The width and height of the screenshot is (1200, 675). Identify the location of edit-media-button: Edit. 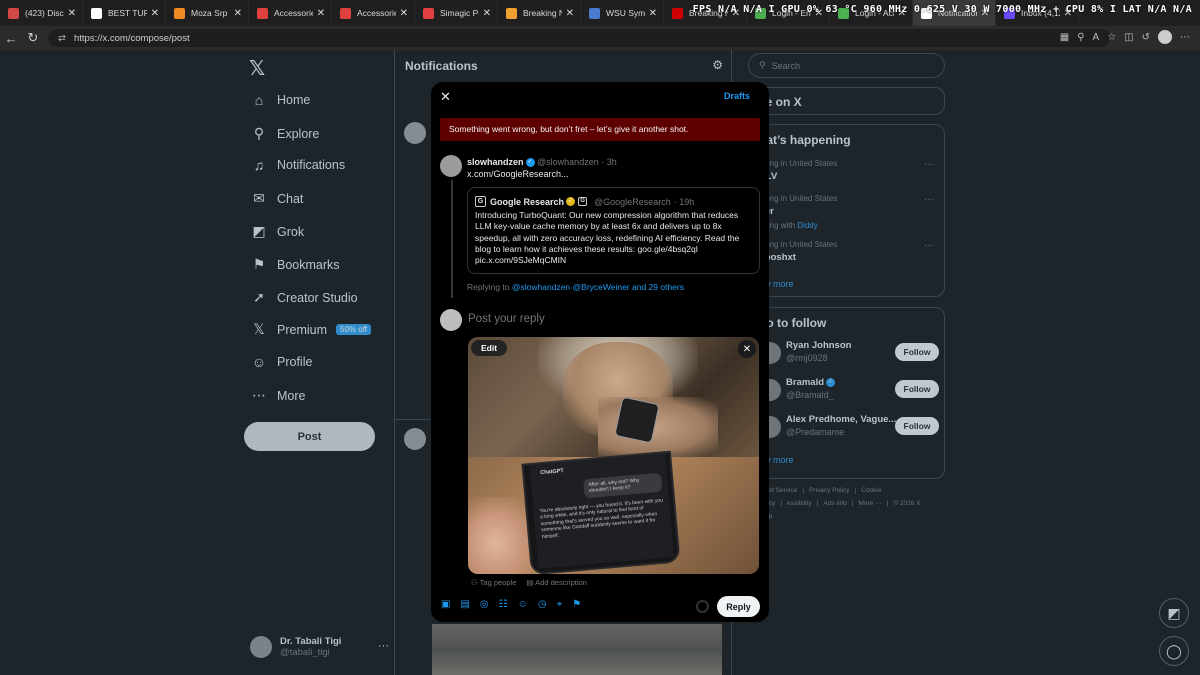
(489, 348).